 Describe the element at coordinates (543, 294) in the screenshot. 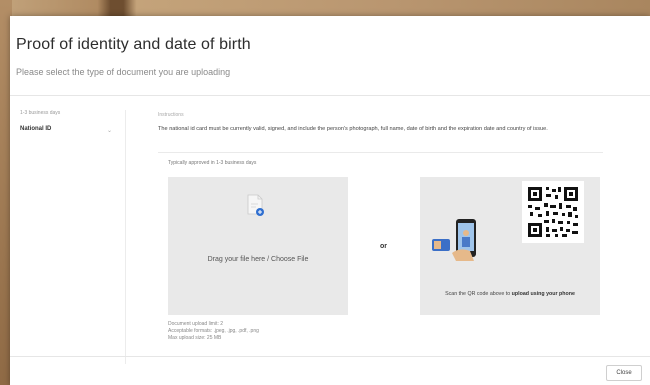

I see `qr-instruction-highlight: upload using your phone` at that location.